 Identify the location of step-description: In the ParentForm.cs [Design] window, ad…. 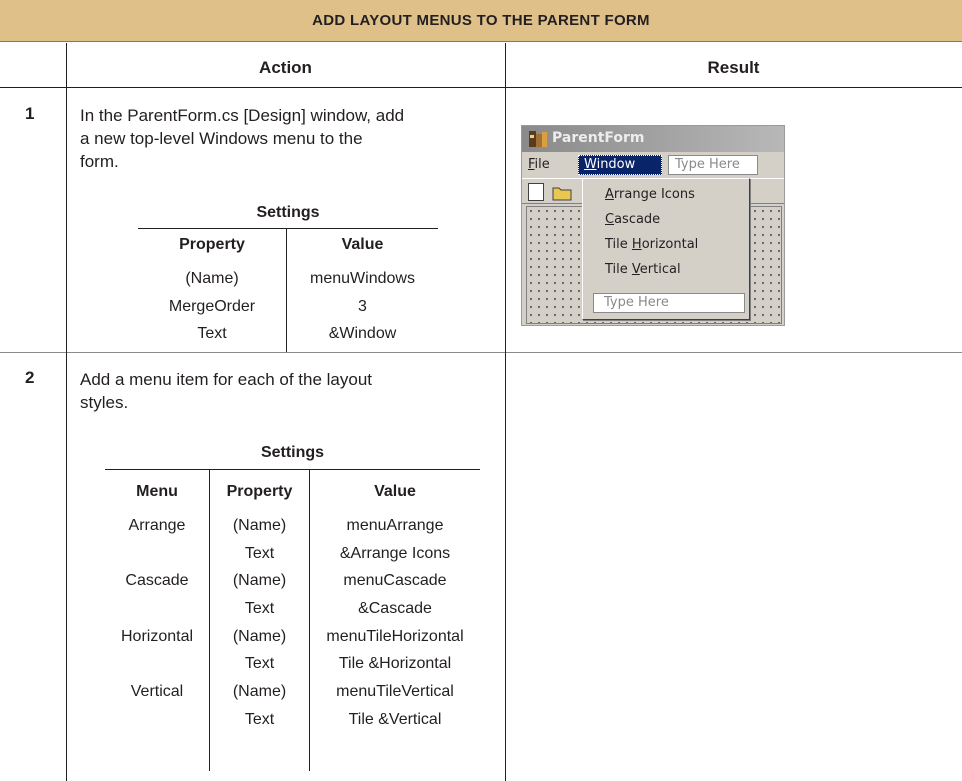
(242, 138).